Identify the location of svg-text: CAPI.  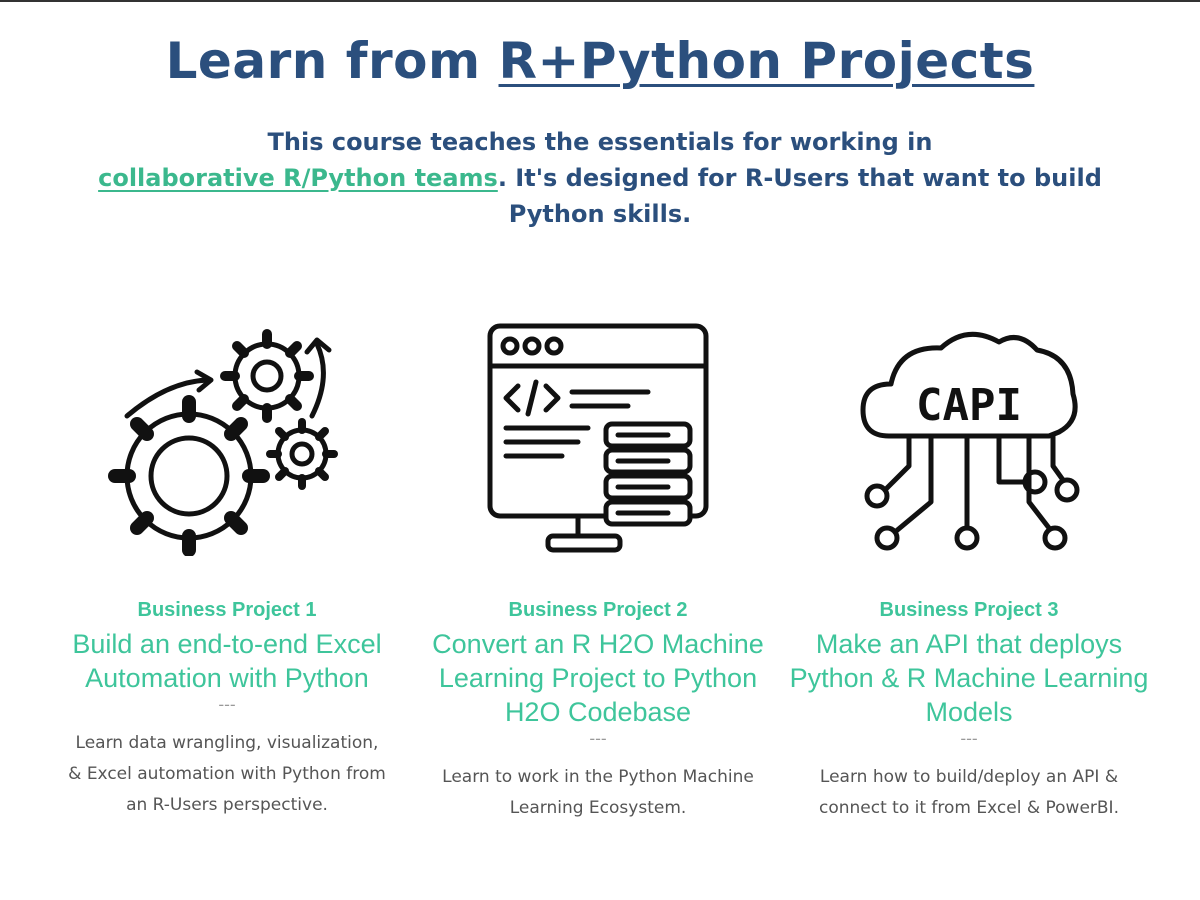
(969, 405).